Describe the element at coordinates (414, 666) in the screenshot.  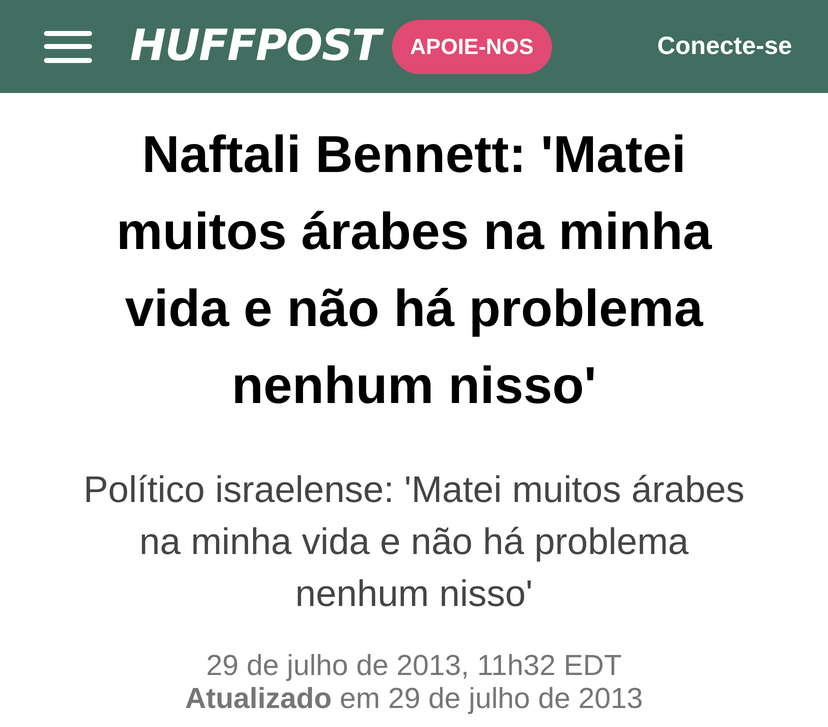
I see `publish-date: 29 de julho de 2013, 11h32 EDT` at that location.